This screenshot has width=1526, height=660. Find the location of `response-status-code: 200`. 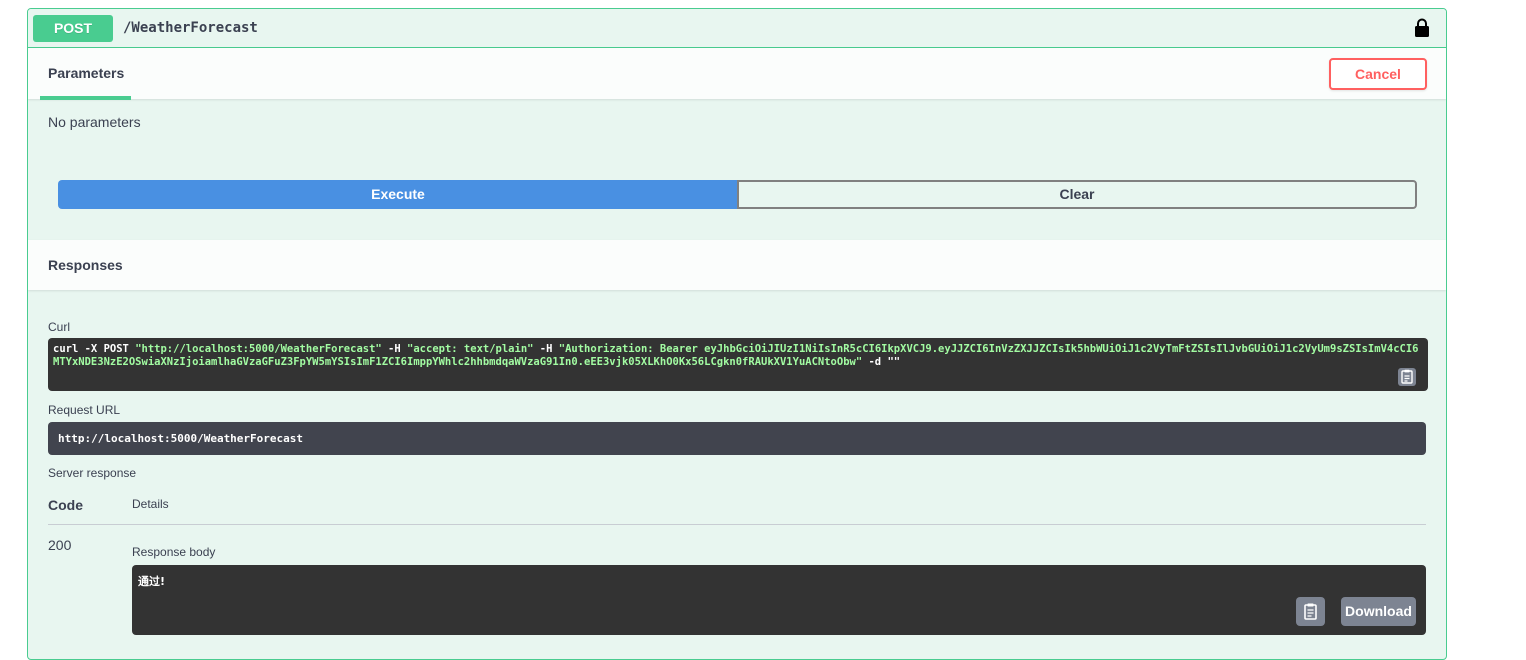

response-status-code: 200 is located at coordinates (60, 545).